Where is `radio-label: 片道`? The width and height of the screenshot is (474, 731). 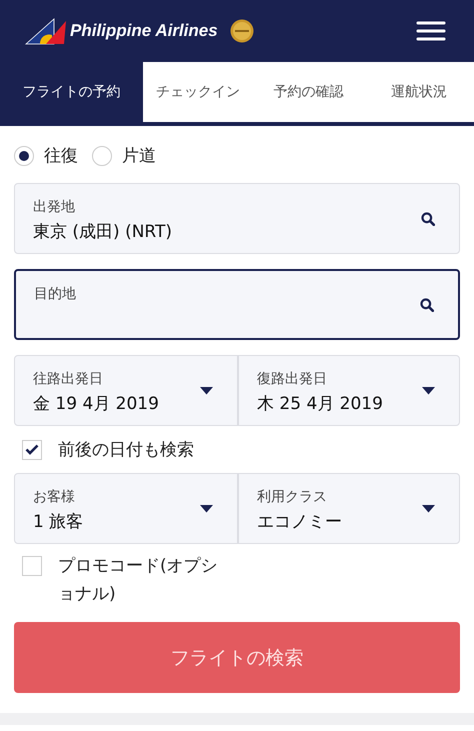
radio-label: 片道 is located at coordinates (139, 156).